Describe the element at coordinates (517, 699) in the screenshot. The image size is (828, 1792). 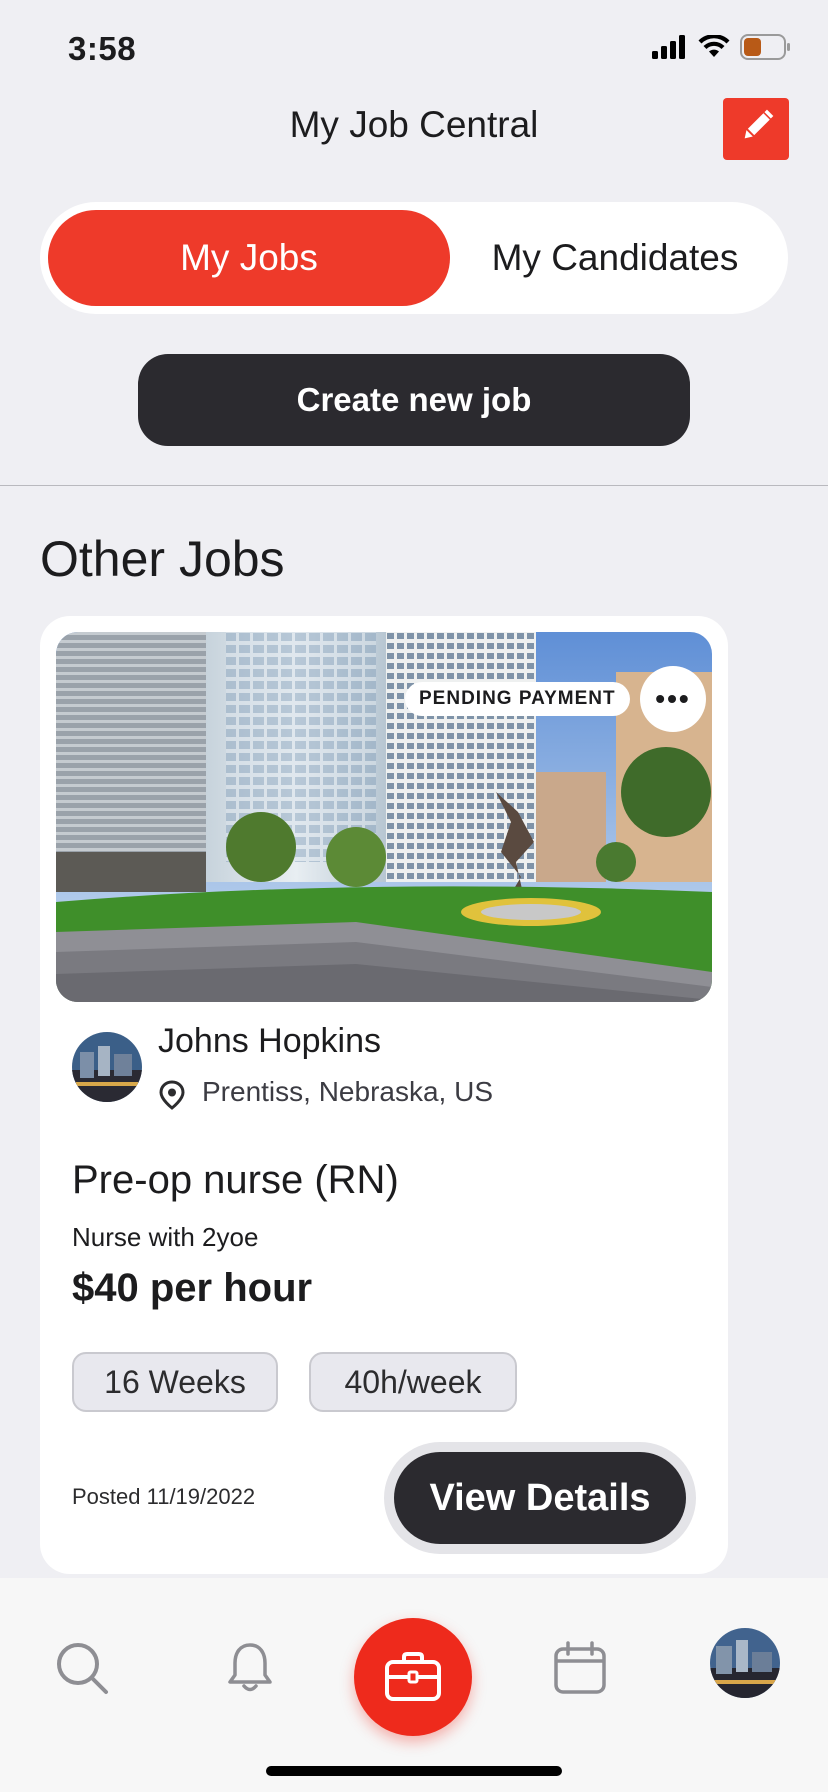
I see `status-badge: PENDING PAYMENT` at that location.